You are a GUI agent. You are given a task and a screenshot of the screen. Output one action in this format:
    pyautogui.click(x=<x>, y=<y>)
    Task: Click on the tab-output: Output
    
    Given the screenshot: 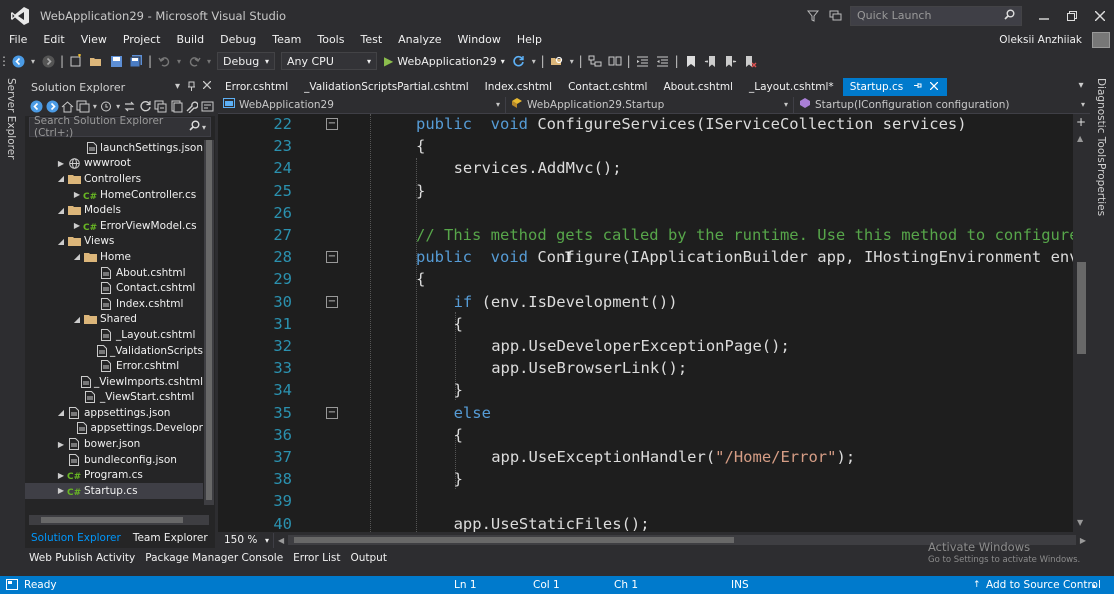 What is the action you would take?
    pyautogui.click(x=368, y=560)
    